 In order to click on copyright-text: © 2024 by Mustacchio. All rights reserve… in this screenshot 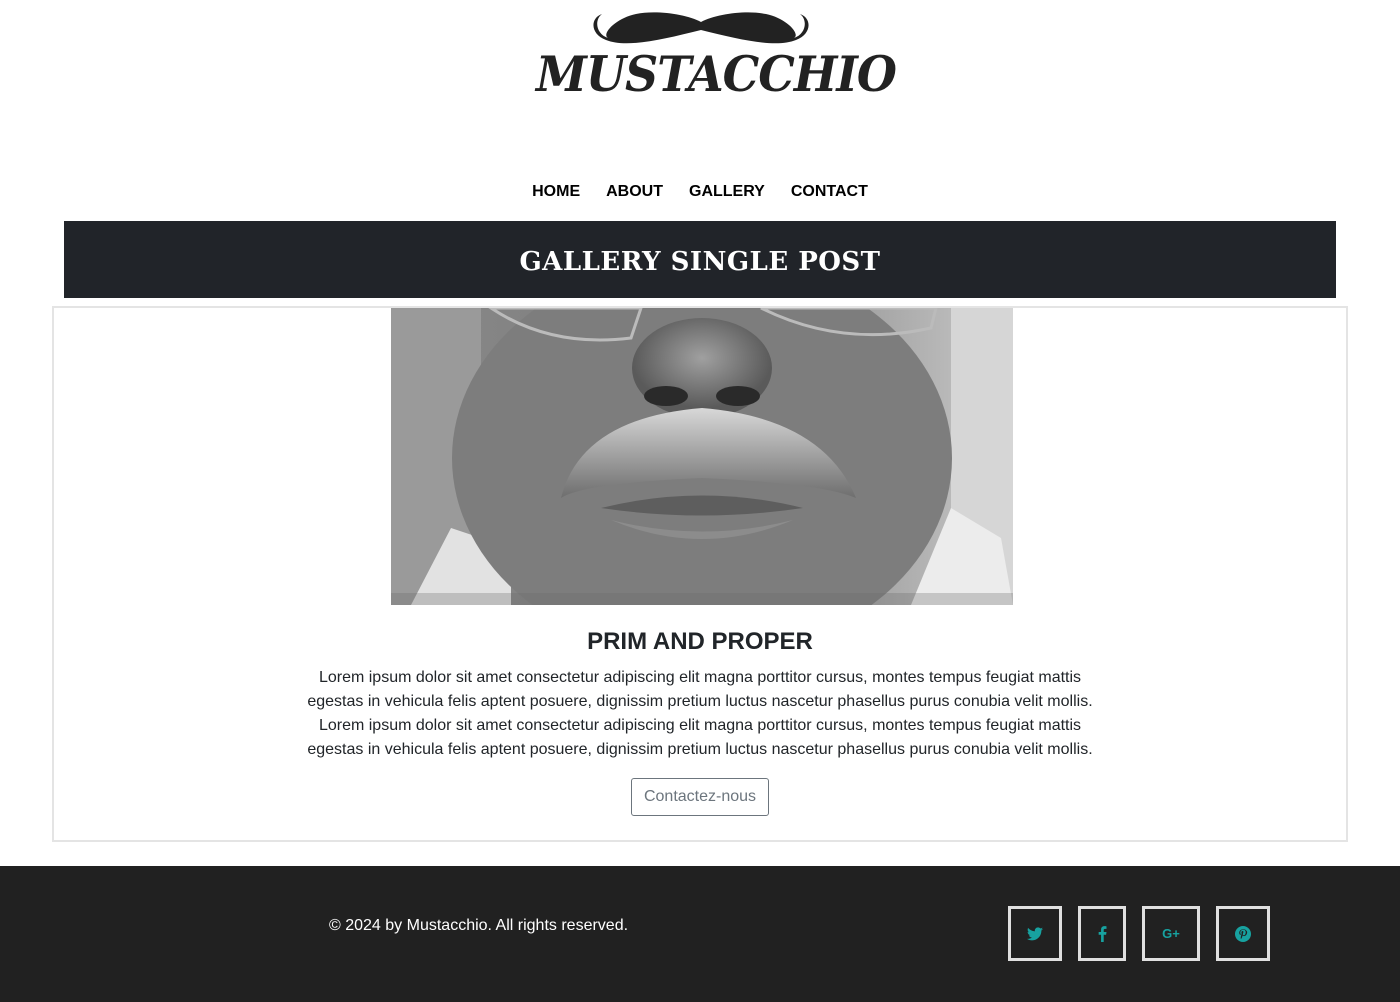, I will do `click(479, 925)`.